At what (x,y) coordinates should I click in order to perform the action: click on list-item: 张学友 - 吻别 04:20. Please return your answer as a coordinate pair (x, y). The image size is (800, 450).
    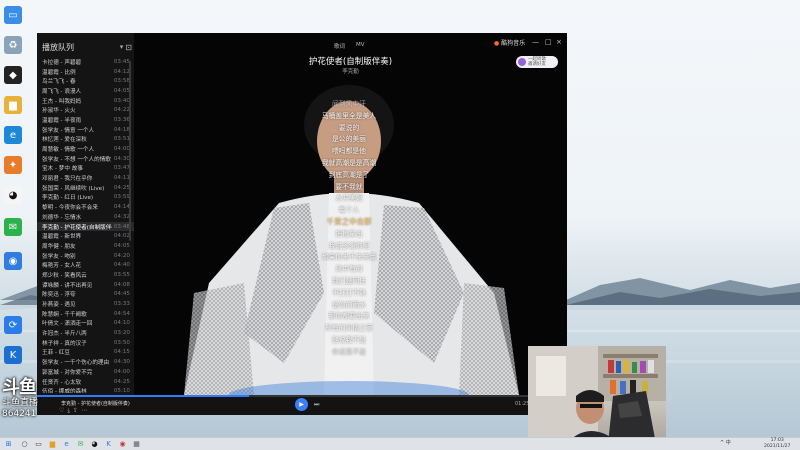
    Looking at the image, I should click on (85, 256).